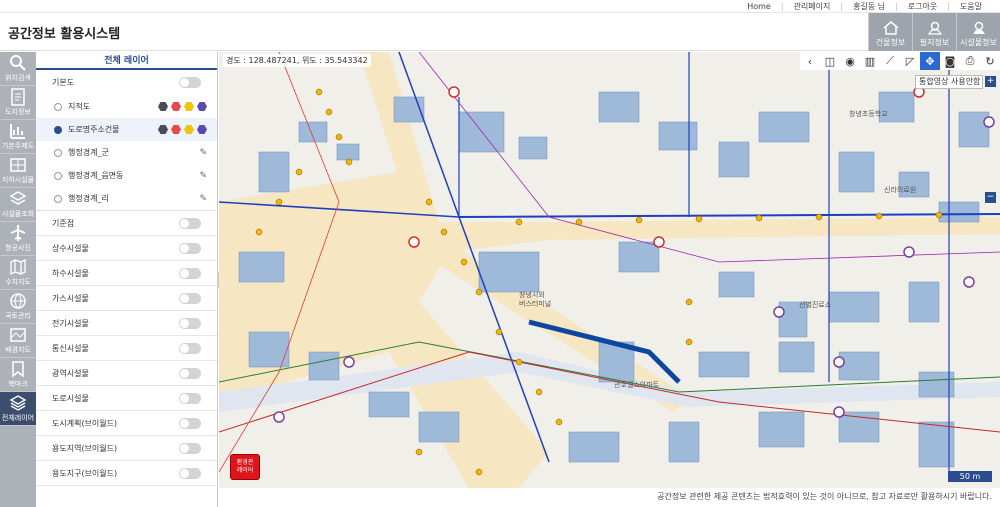 Image resolution: width=1000 pixels, height=507 pixels. I want to click on scale-bar: 50 m, so click(970, 476).